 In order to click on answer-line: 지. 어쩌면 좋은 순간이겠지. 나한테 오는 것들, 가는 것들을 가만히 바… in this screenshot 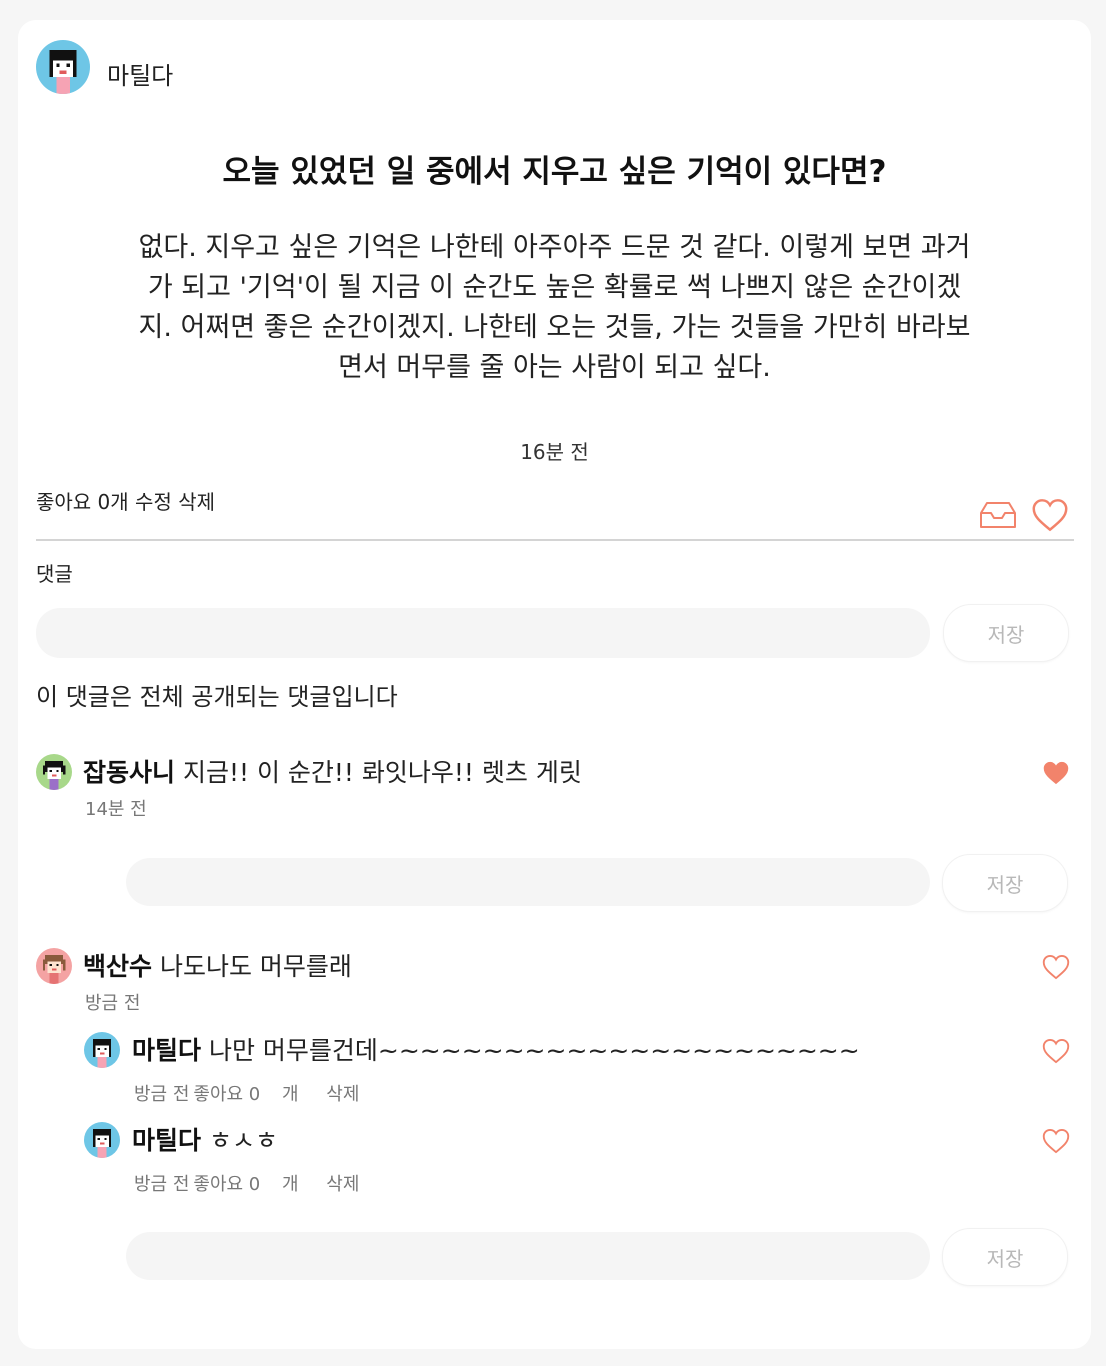, I will do `click(554, 327)`.